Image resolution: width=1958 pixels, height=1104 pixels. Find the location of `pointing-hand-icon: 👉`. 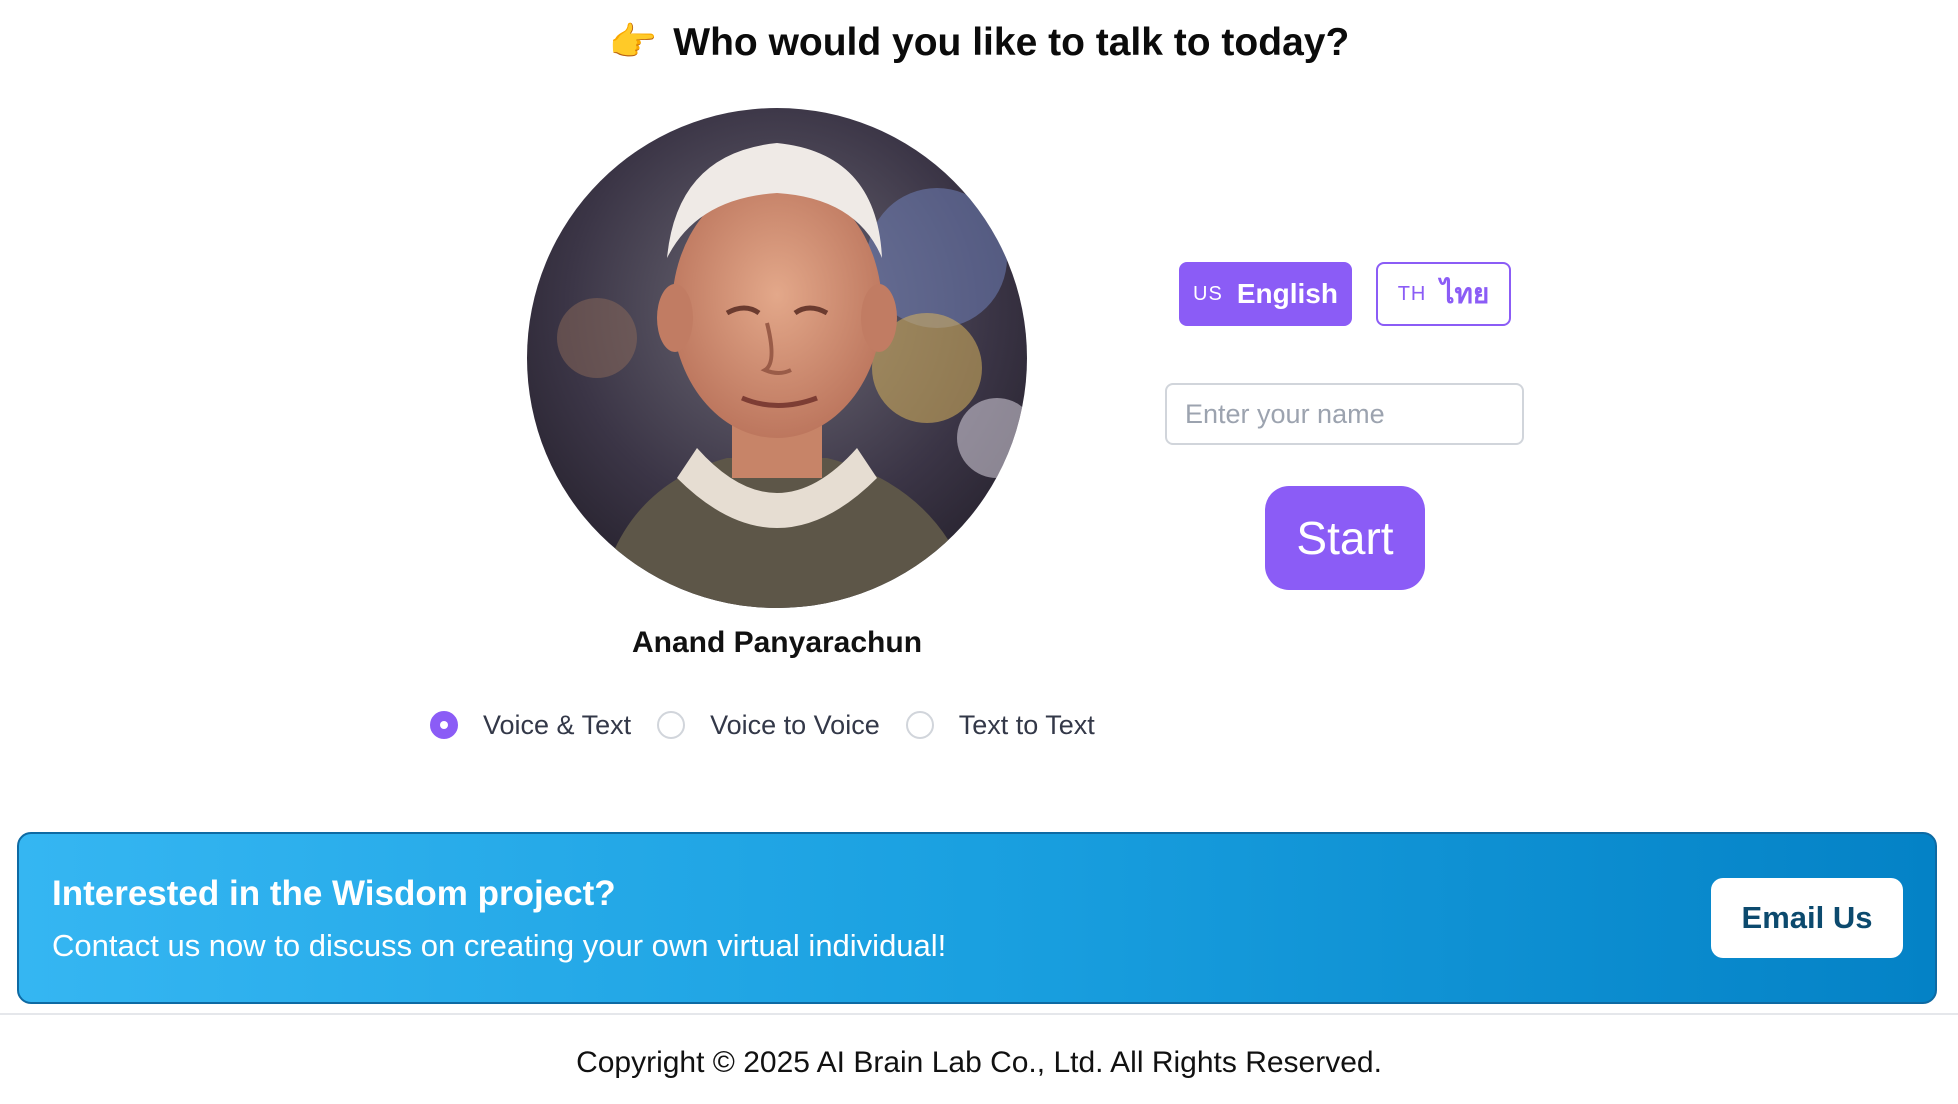

pointing-hand-icon: 👉 is located at coordinates (633, 42).